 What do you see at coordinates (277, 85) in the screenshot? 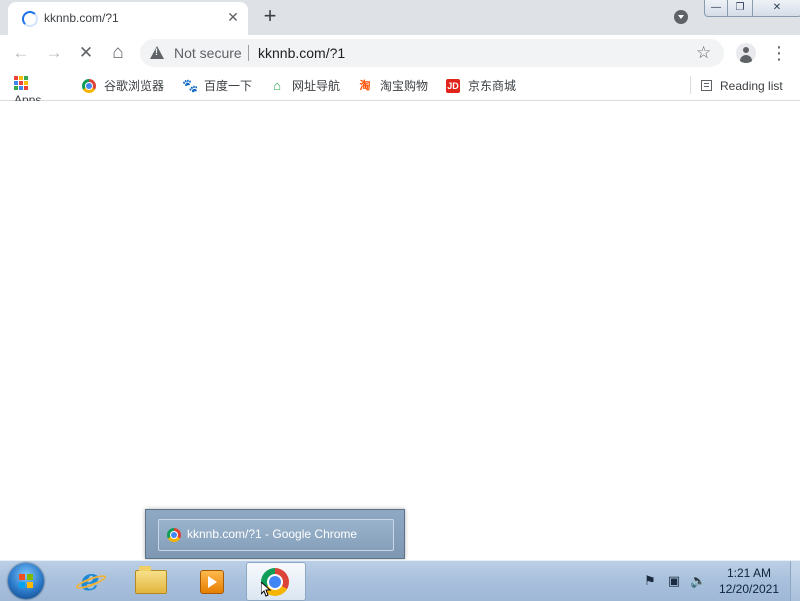
I see `house-icon: ⌂` at bounding box center [277, 85].